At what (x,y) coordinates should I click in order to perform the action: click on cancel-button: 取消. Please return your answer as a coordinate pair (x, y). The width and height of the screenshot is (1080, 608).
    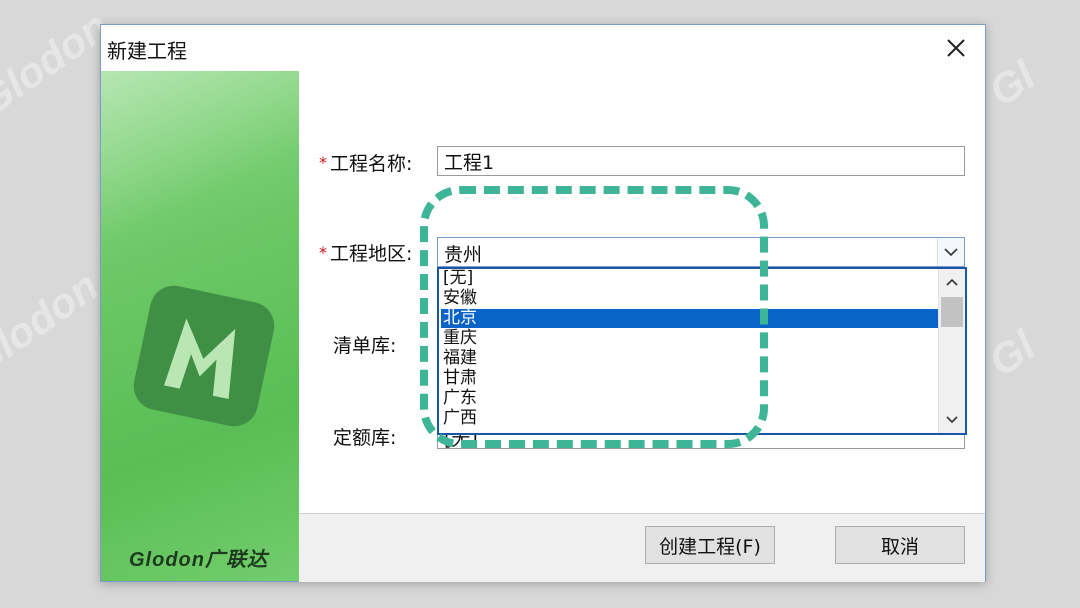
    Looking at the image, I should click on (900, 545).